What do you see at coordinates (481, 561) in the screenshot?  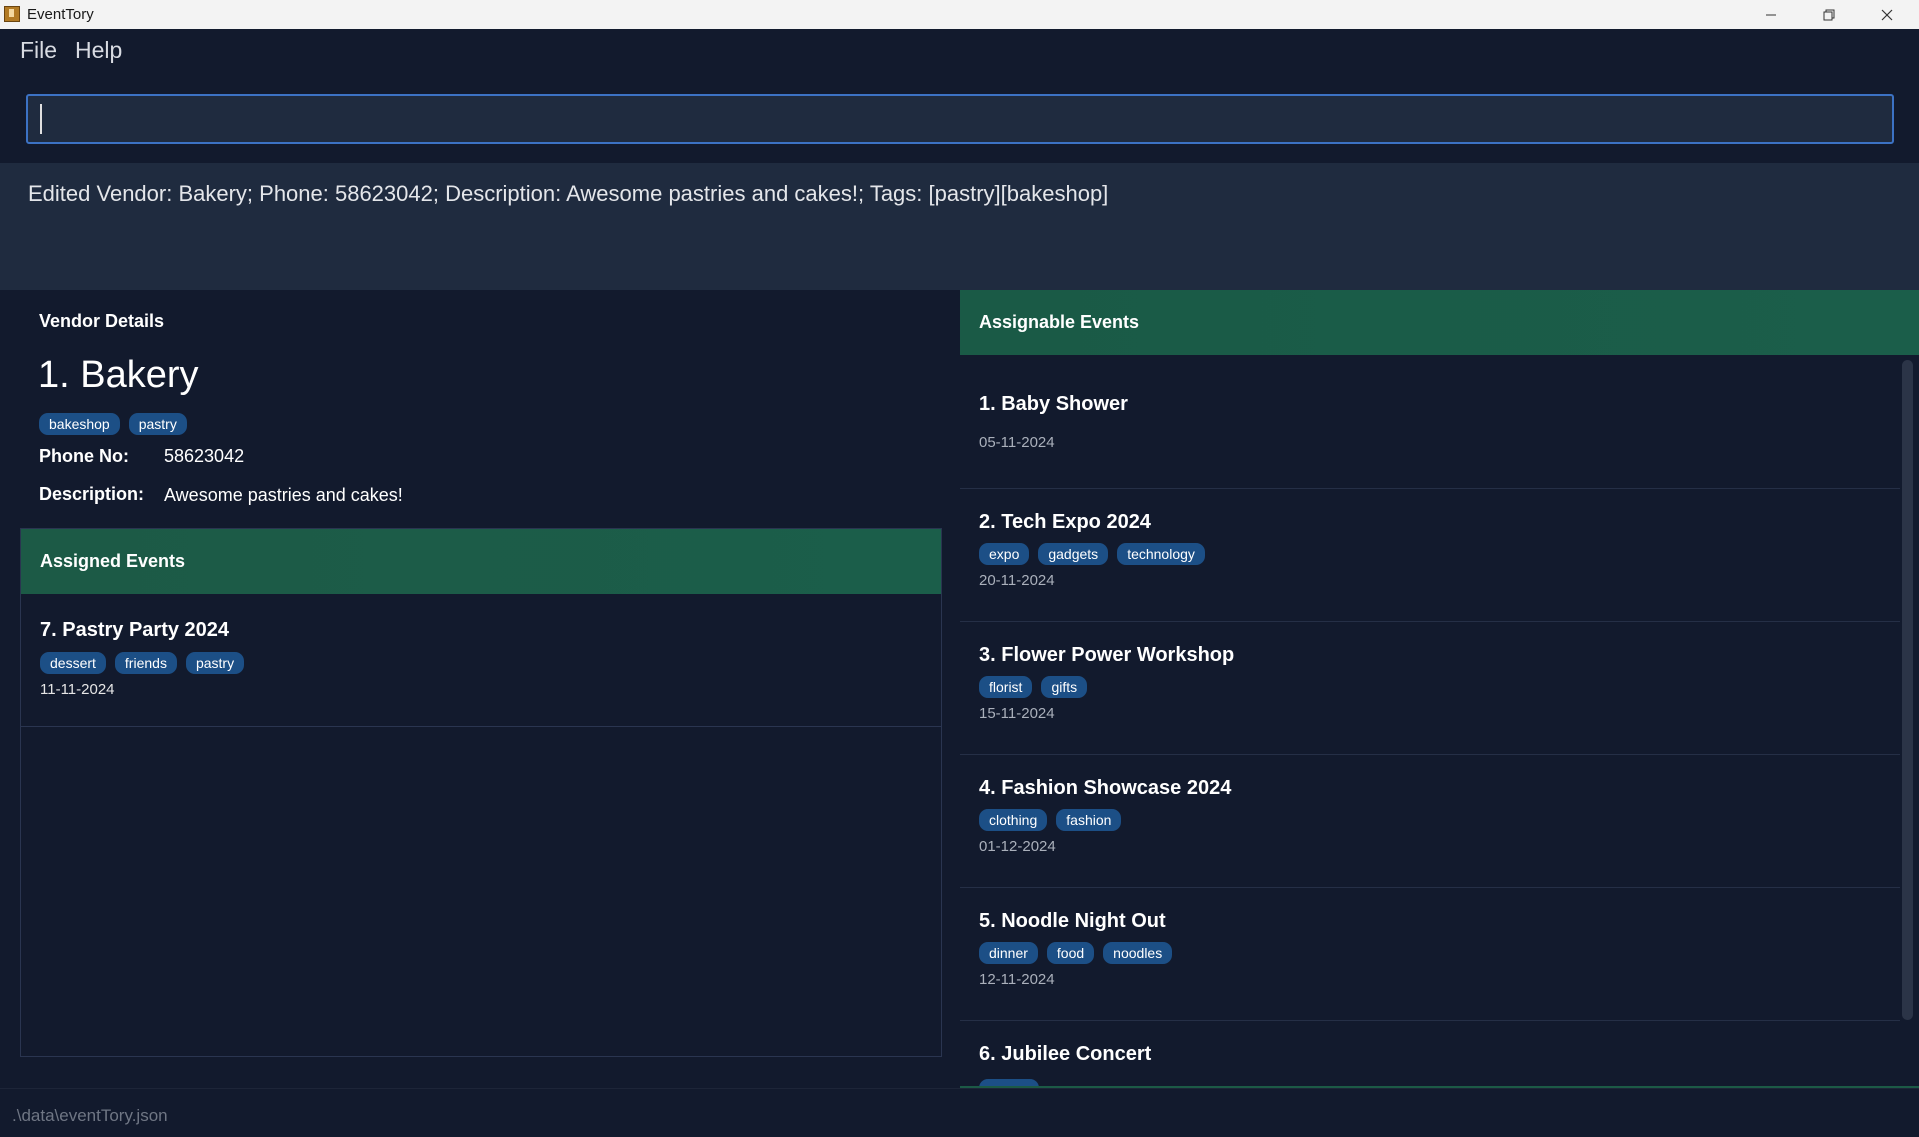 I see `assigned-events-header: Assigned Events` at bounding box center [481, 561].